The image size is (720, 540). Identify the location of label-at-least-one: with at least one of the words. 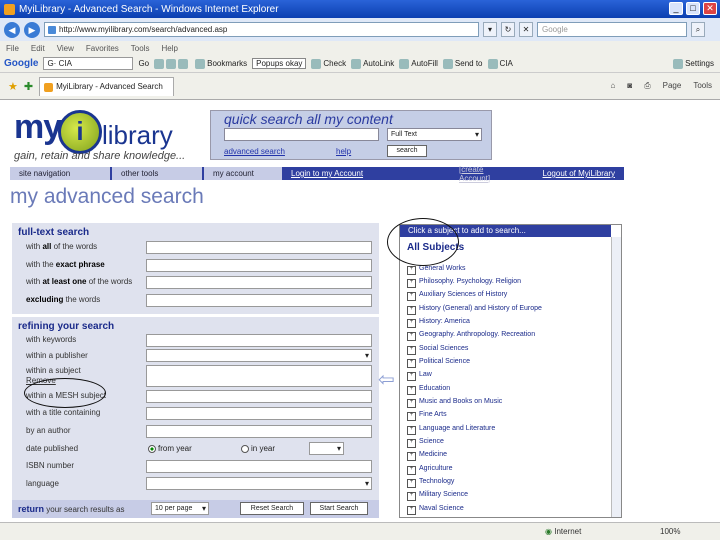
(79, 281).